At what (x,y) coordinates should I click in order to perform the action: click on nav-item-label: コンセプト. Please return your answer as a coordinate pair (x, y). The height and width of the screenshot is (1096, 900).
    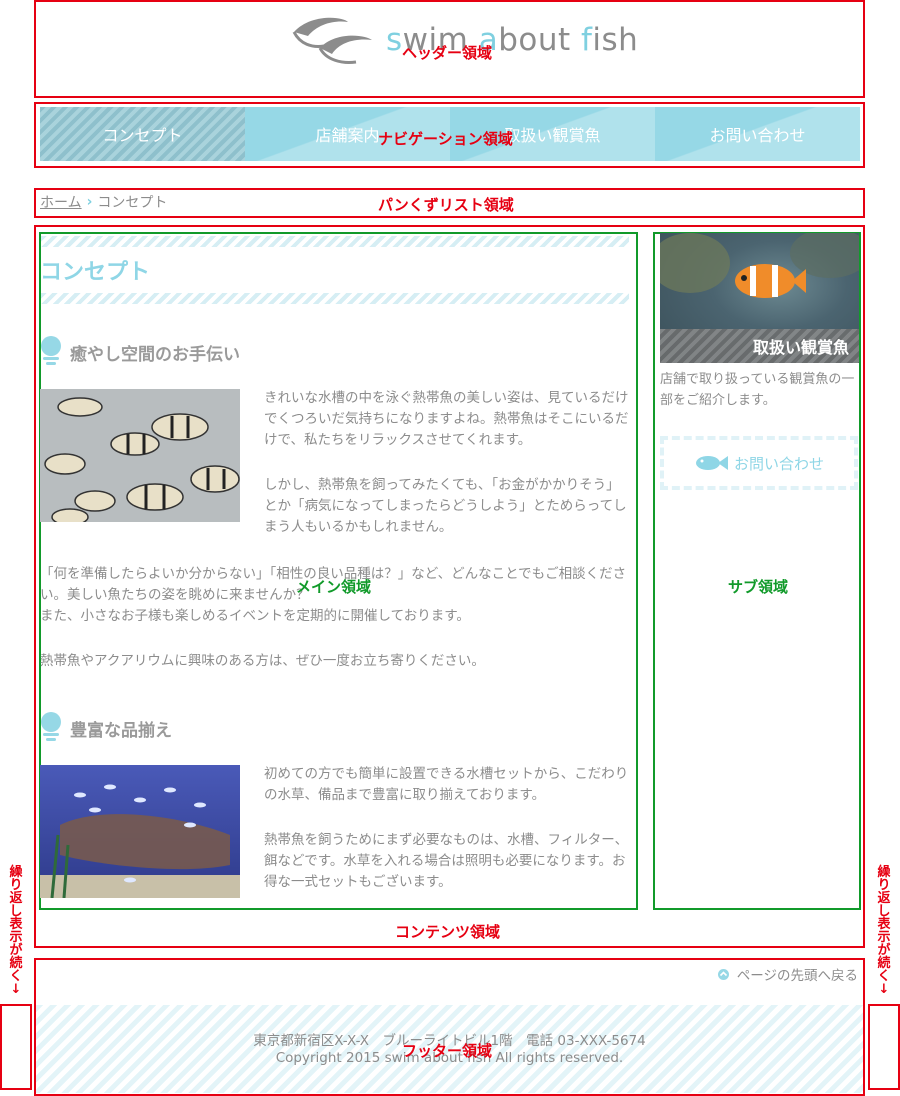
    Looking at the image, I should click on (142, 135).